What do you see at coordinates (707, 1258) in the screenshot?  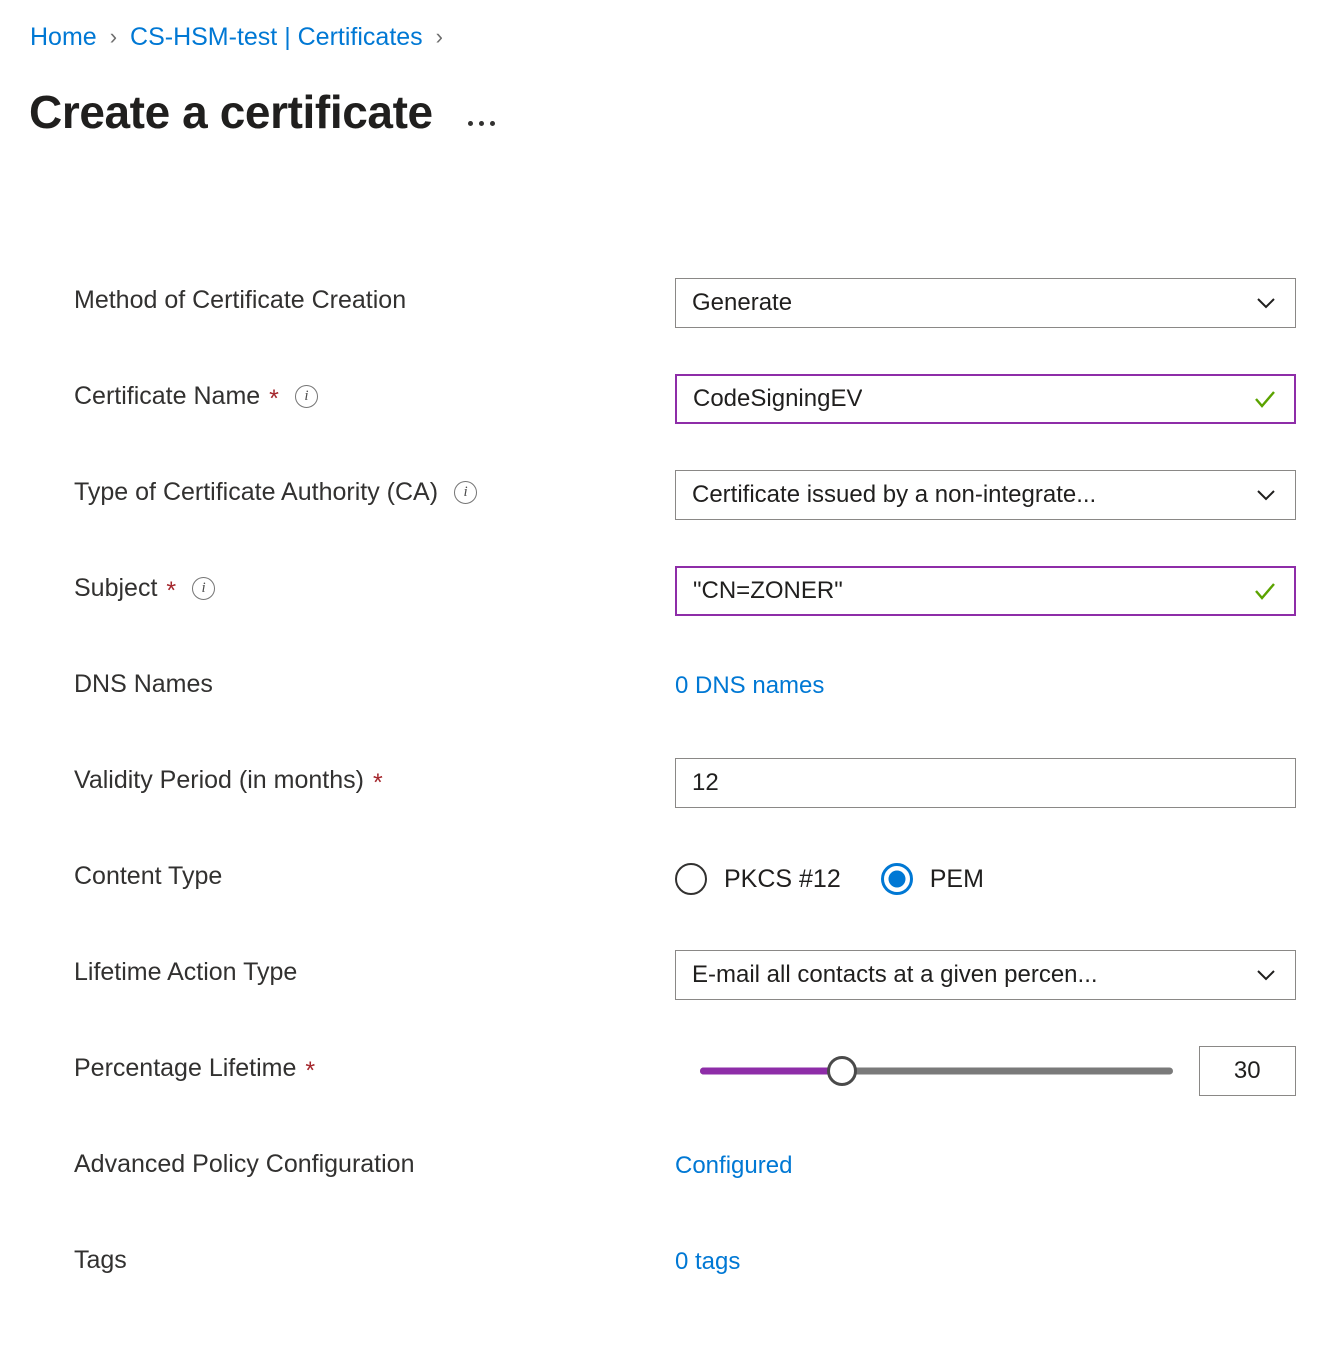 I see `tags-link: 0 tags` at bounding box center [707, 1258].